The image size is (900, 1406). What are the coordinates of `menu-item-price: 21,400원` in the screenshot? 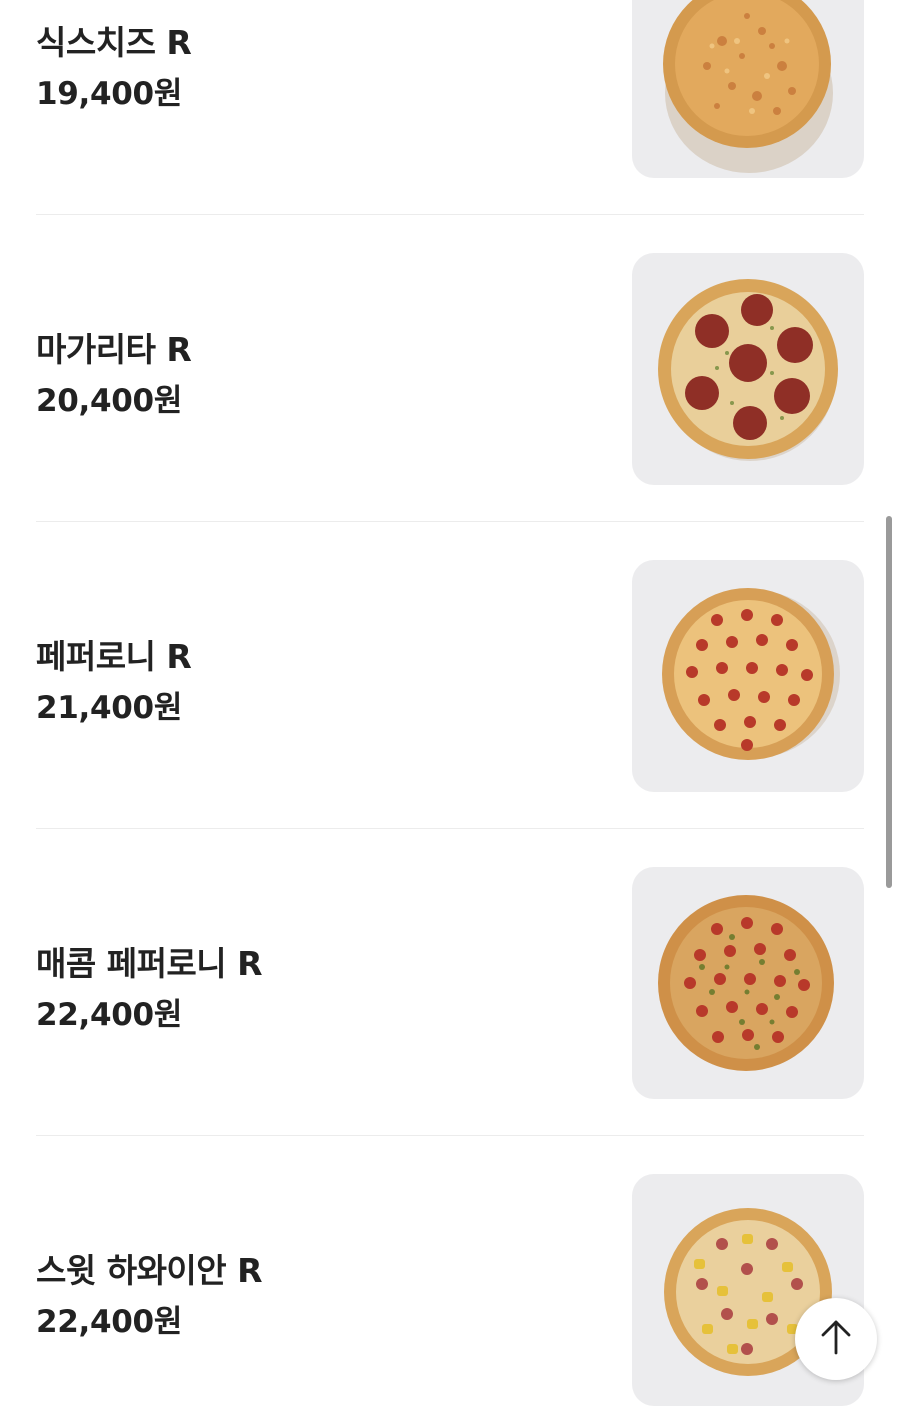 It's located at (109, 708).